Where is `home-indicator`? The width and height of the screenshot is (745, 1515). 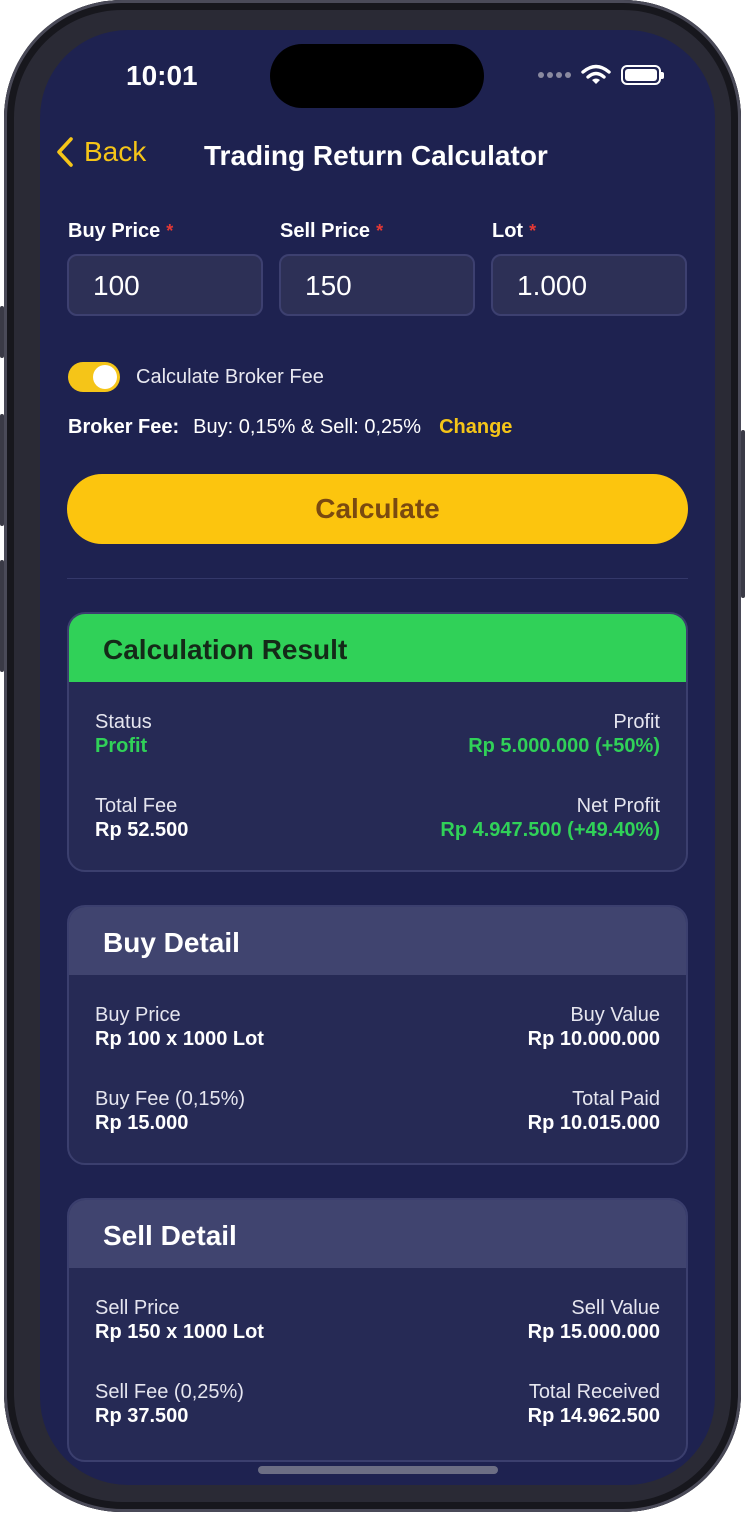 home-indicator is located at coordinates (378, 1470).